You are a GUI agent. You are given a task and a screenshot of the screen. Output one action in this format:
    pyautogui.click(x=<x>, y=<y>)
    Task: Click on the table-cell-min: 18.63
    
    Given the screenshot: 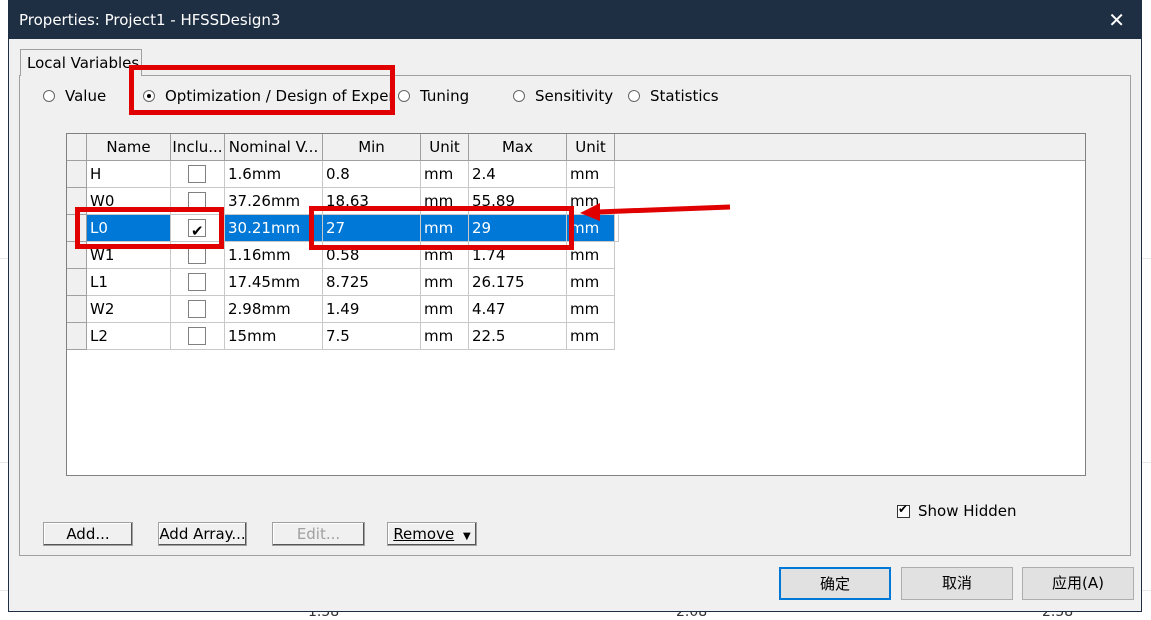 What is the action you would take?
    pyautogui.click(x=372, y=201)
    